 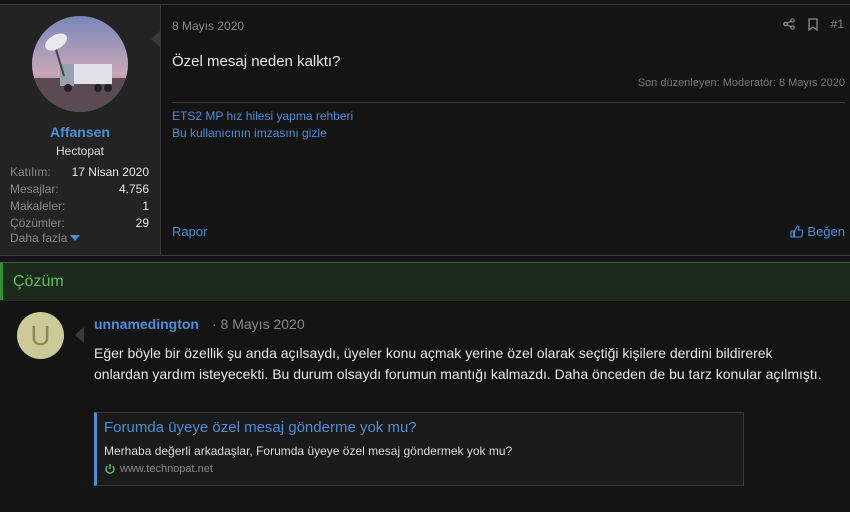 What do you see at coordinates (38, 281) in the screenshot?
I see `solution-label: Çözüm` at bounding box center [38, 281].